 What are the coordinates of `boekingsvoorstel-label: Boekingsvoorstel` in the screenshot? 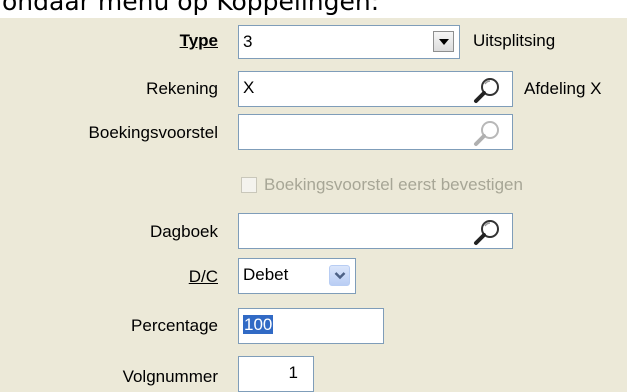 It's located at (153, 132).